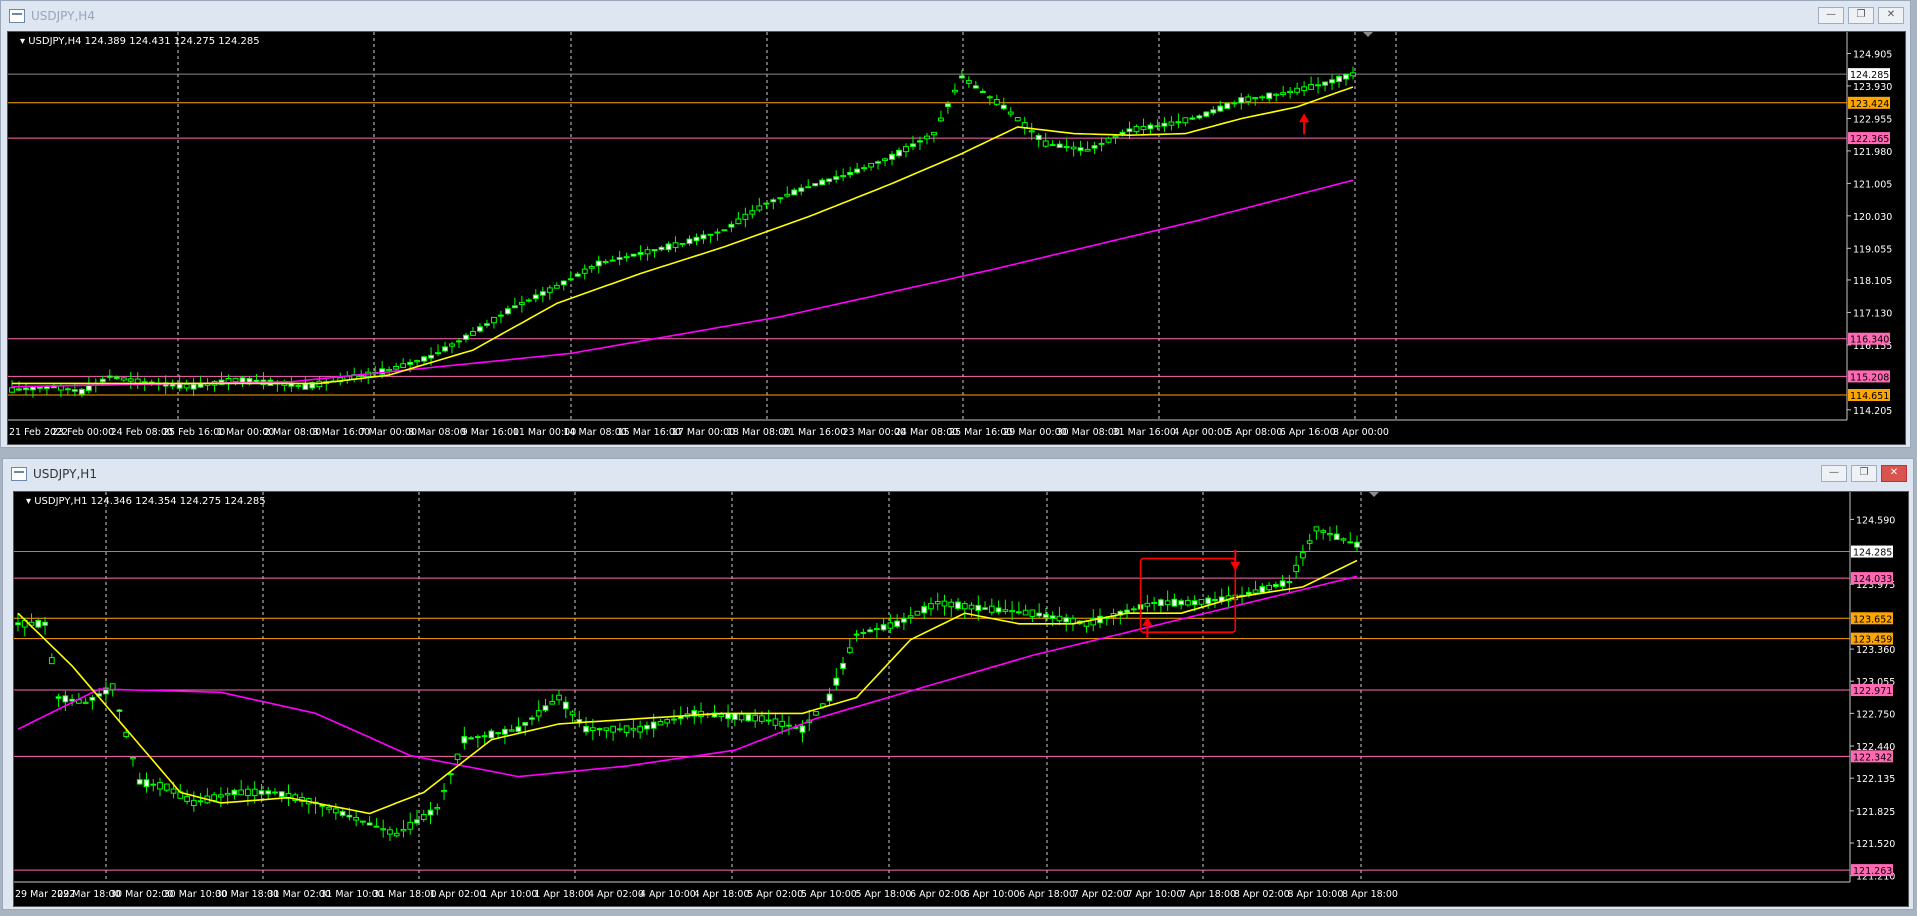  Describe the element at coordinates (490, 432) in the screenshot. I see `time-tick-label: 9 Mar 16:00` at that location.